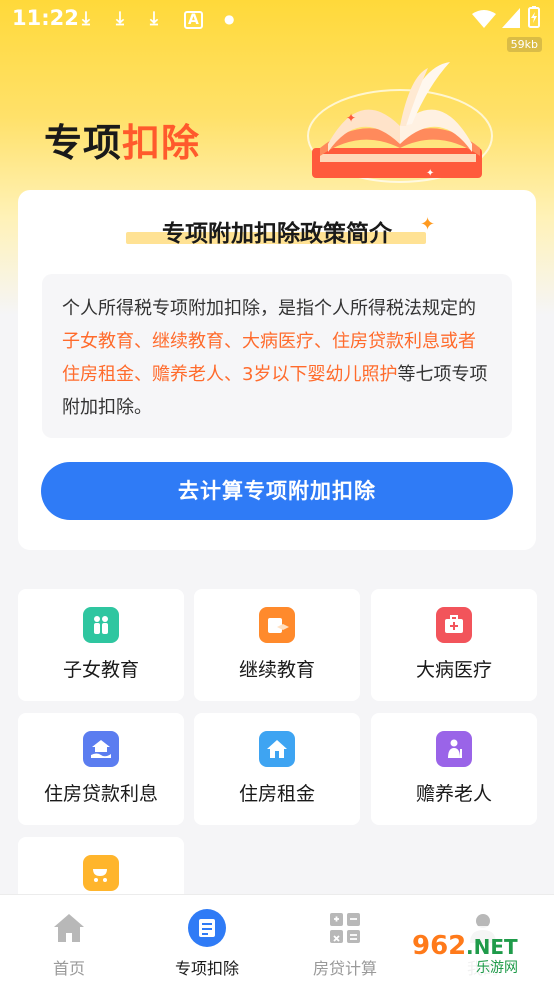 This screenshot has height=984, width=554. Describe the element at coordinates (101, 749) in the screenshot. I see `house-hand-icon` at that location.